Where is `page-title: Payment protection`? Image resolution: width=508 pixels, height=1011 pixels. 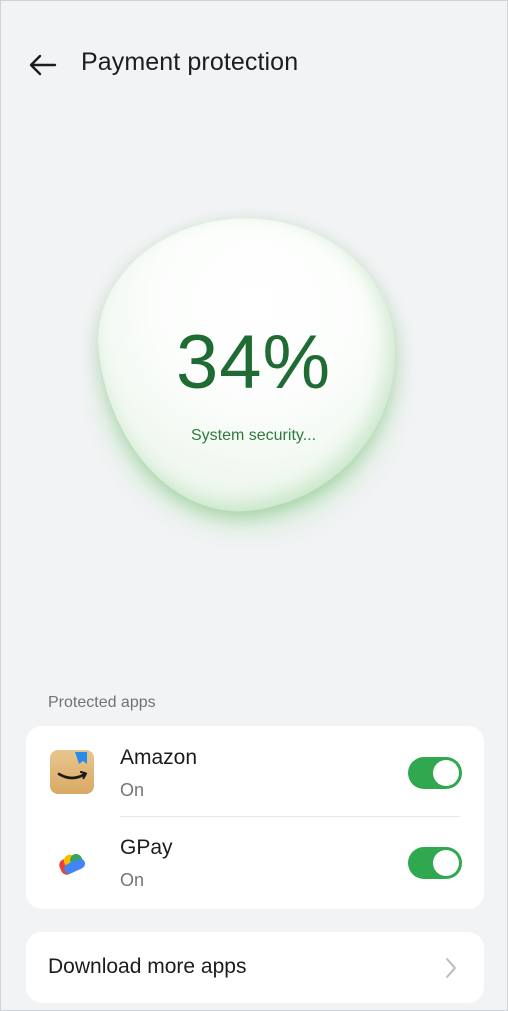
page-title: Payment protection is located at coordinates (190, 62).